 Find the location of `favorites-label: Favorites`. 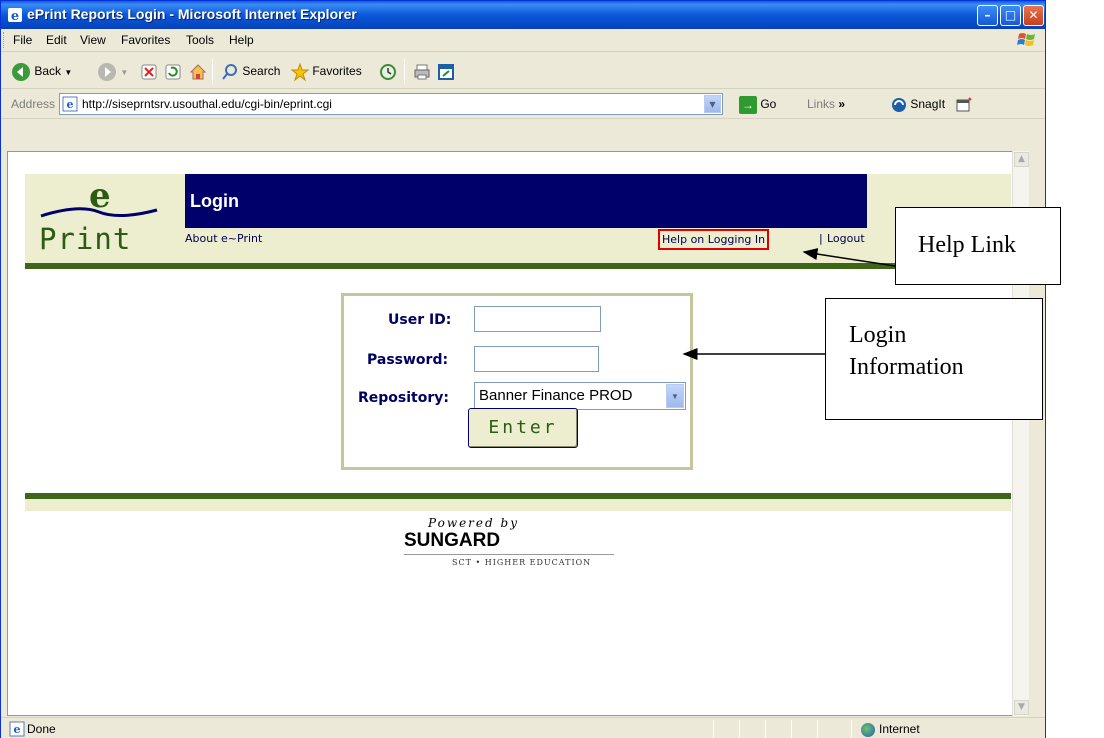

favorites-label: Favorites is located at coordinates (337, 71).